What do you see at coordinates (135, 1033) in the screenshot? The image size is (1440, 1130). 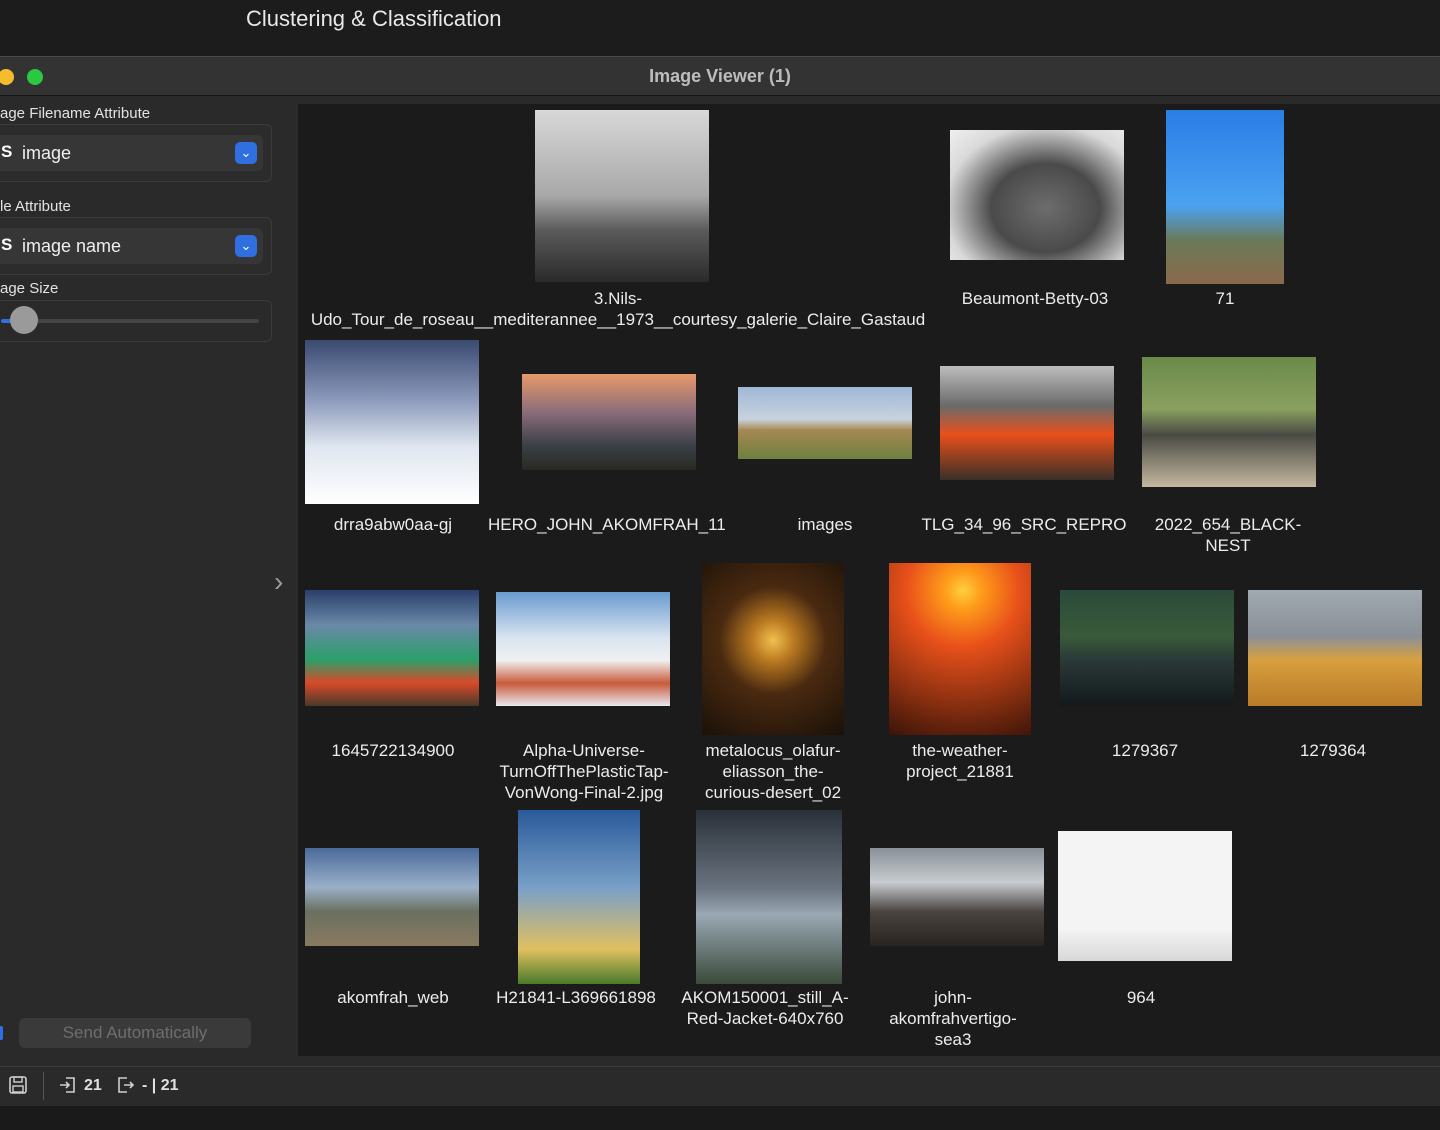 I see `send-automatically-button: Send Automatically` at bounding box center [135, 1033].